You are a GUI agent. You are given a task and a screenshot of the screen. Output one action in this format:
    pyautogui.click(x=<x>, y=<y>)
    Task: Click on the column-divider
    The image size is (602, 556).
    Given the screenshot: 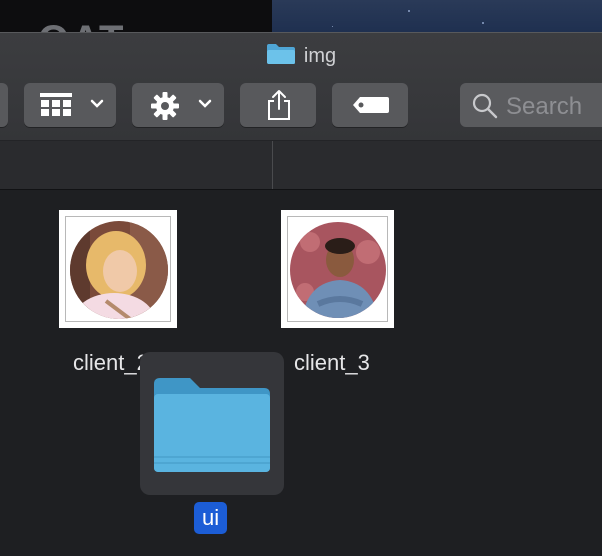 What is the action you would take?
    pyautogui.click(x=272, y=165)
    